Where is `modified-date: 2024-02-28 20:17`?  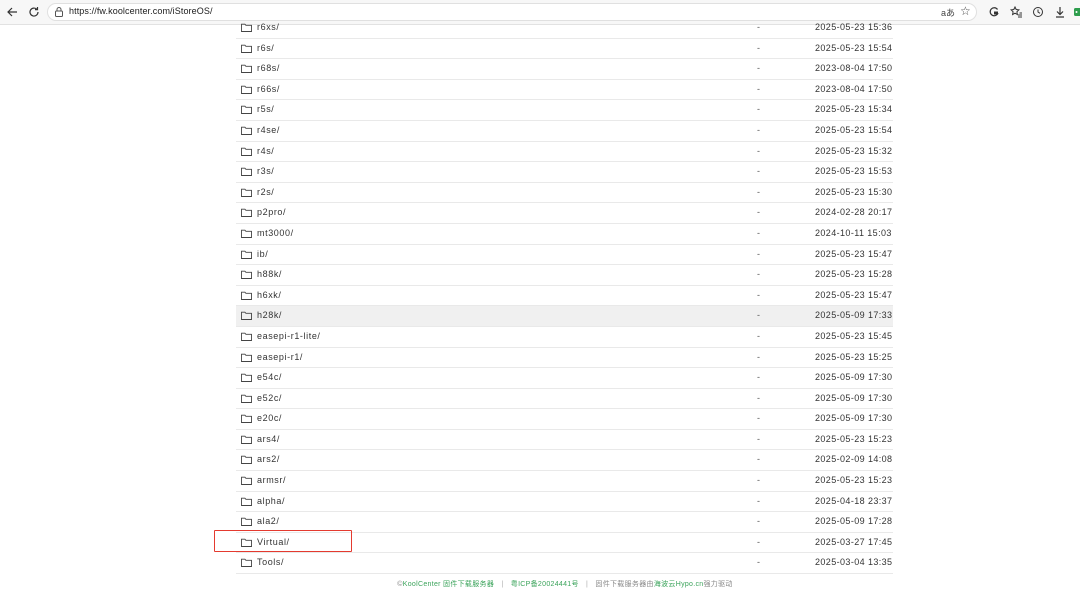 modified-date: 2024-02-28 20:17 is located at coordinates (854, 212).